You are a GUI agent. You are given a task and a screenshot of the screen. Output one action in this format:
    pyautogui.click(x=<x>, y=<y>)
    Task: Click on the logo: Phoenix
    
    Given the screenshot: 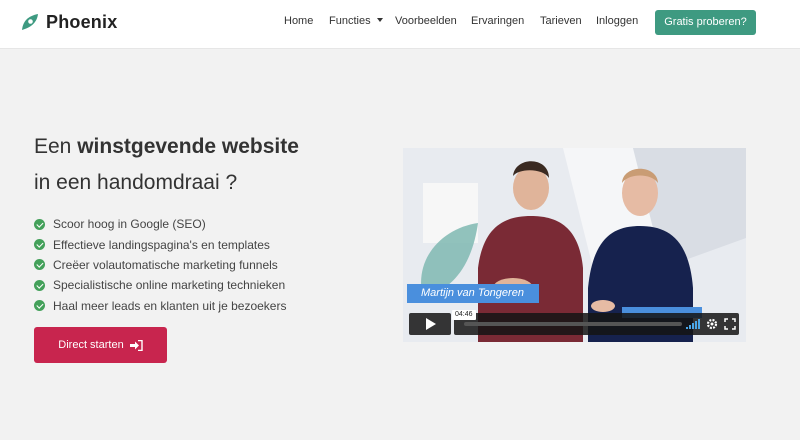 What is the action you would take?
    pyautogui.click(x=68, y=22)
    